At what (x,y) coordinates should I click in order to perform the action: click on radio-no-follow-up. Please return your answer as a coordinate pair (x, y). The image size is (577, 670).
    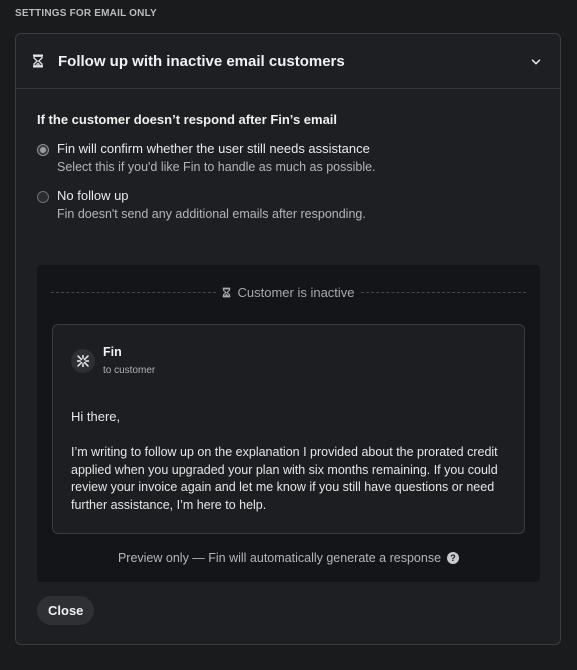
    Looking at the image, I should click on (43, 197).